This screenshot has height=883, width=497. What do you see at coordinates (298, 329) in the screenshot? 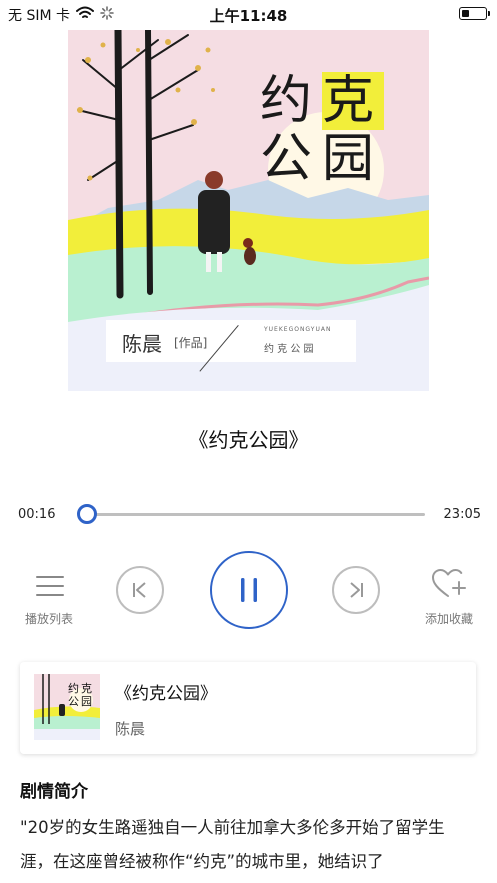
I see `cover-pinyin: YUEKEGONGYUAN` at bounding box center [298, 329].